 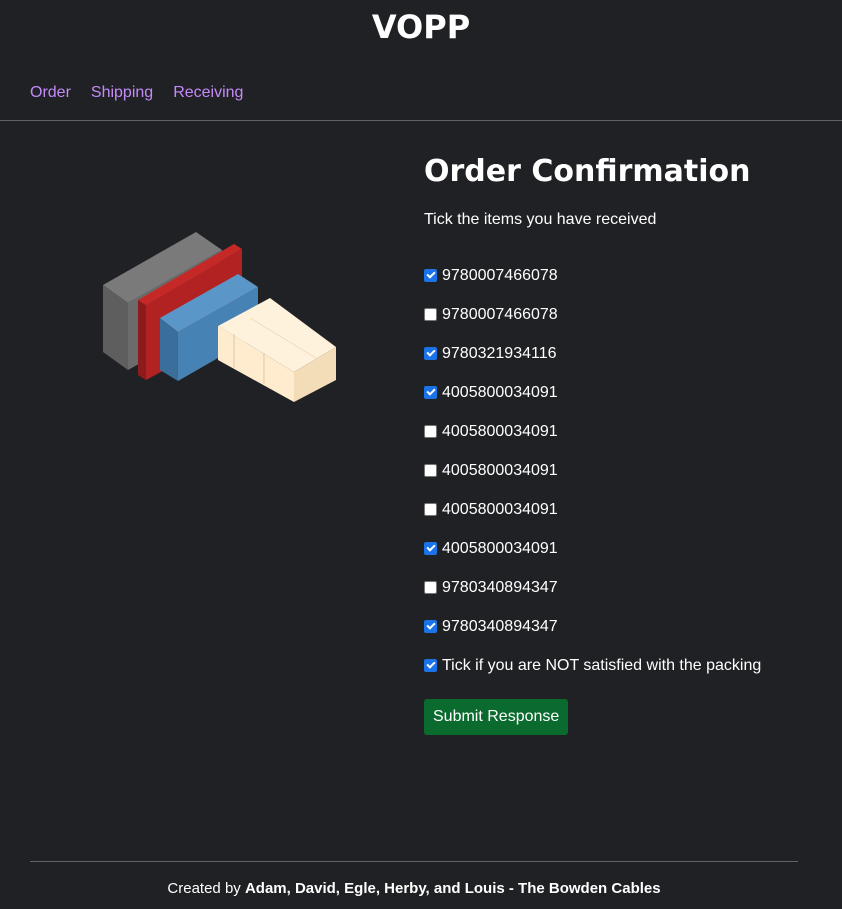 What do you see at coordinates (499, 353) in the screenshot?
I see `item-label: 9780321934116` at bounding box center [499, 353].